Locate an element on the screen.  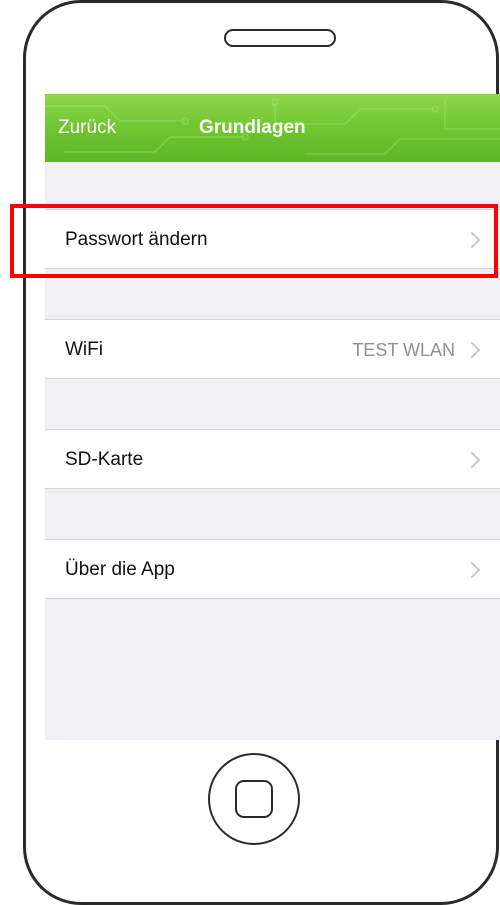
speaker-slot is located at coordinates (280, 38).